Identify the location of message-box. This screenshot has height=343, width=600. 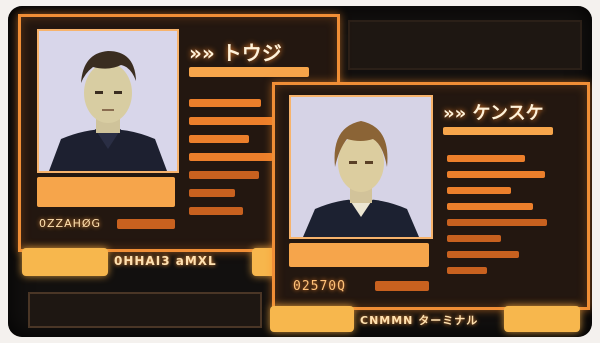
(145, 310).